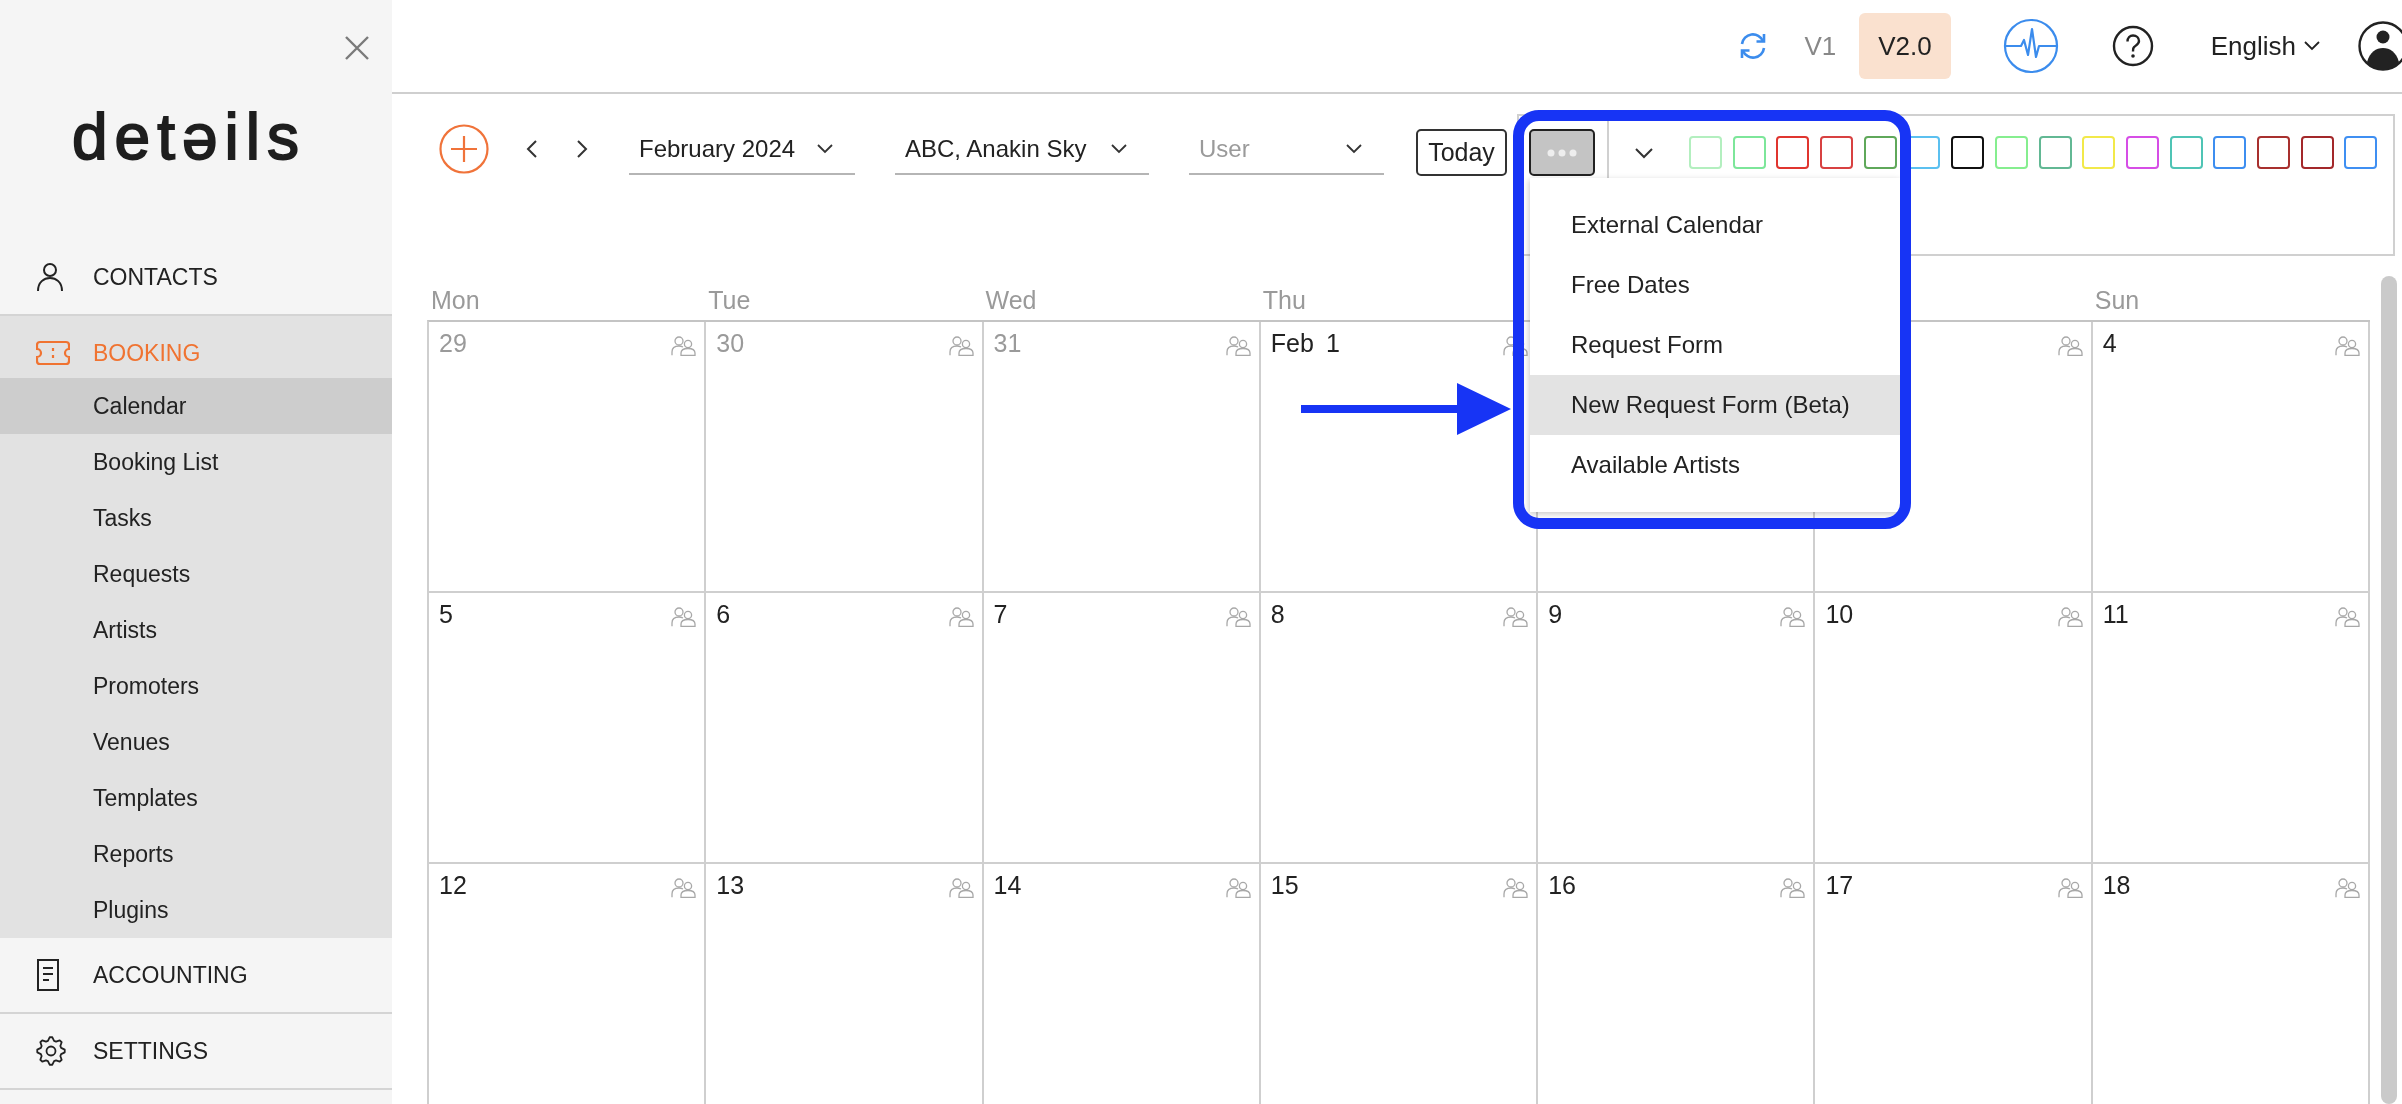 The height and width of the screenshot is (1104, 2402). Describe the element at coordinates (730, 343) in the screenshot. I see `day-number: 30` at that location.